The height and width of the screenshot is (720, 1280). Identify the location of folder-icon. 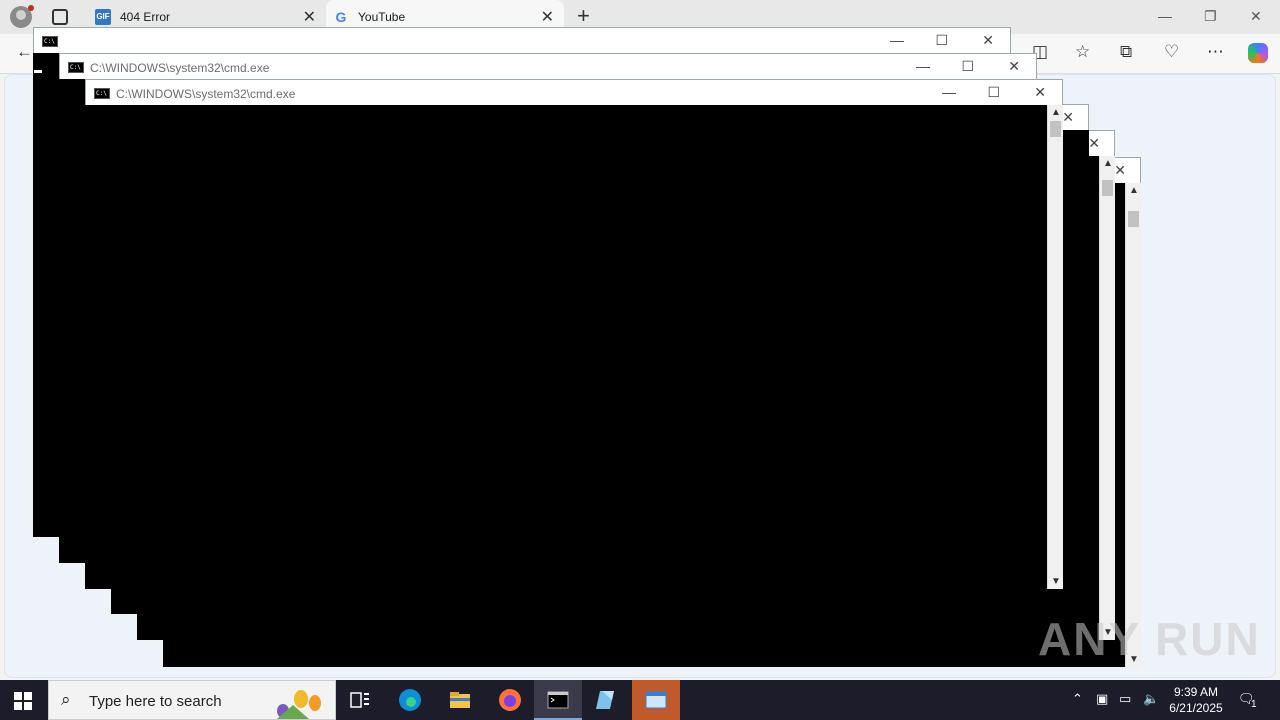
(460, 700).